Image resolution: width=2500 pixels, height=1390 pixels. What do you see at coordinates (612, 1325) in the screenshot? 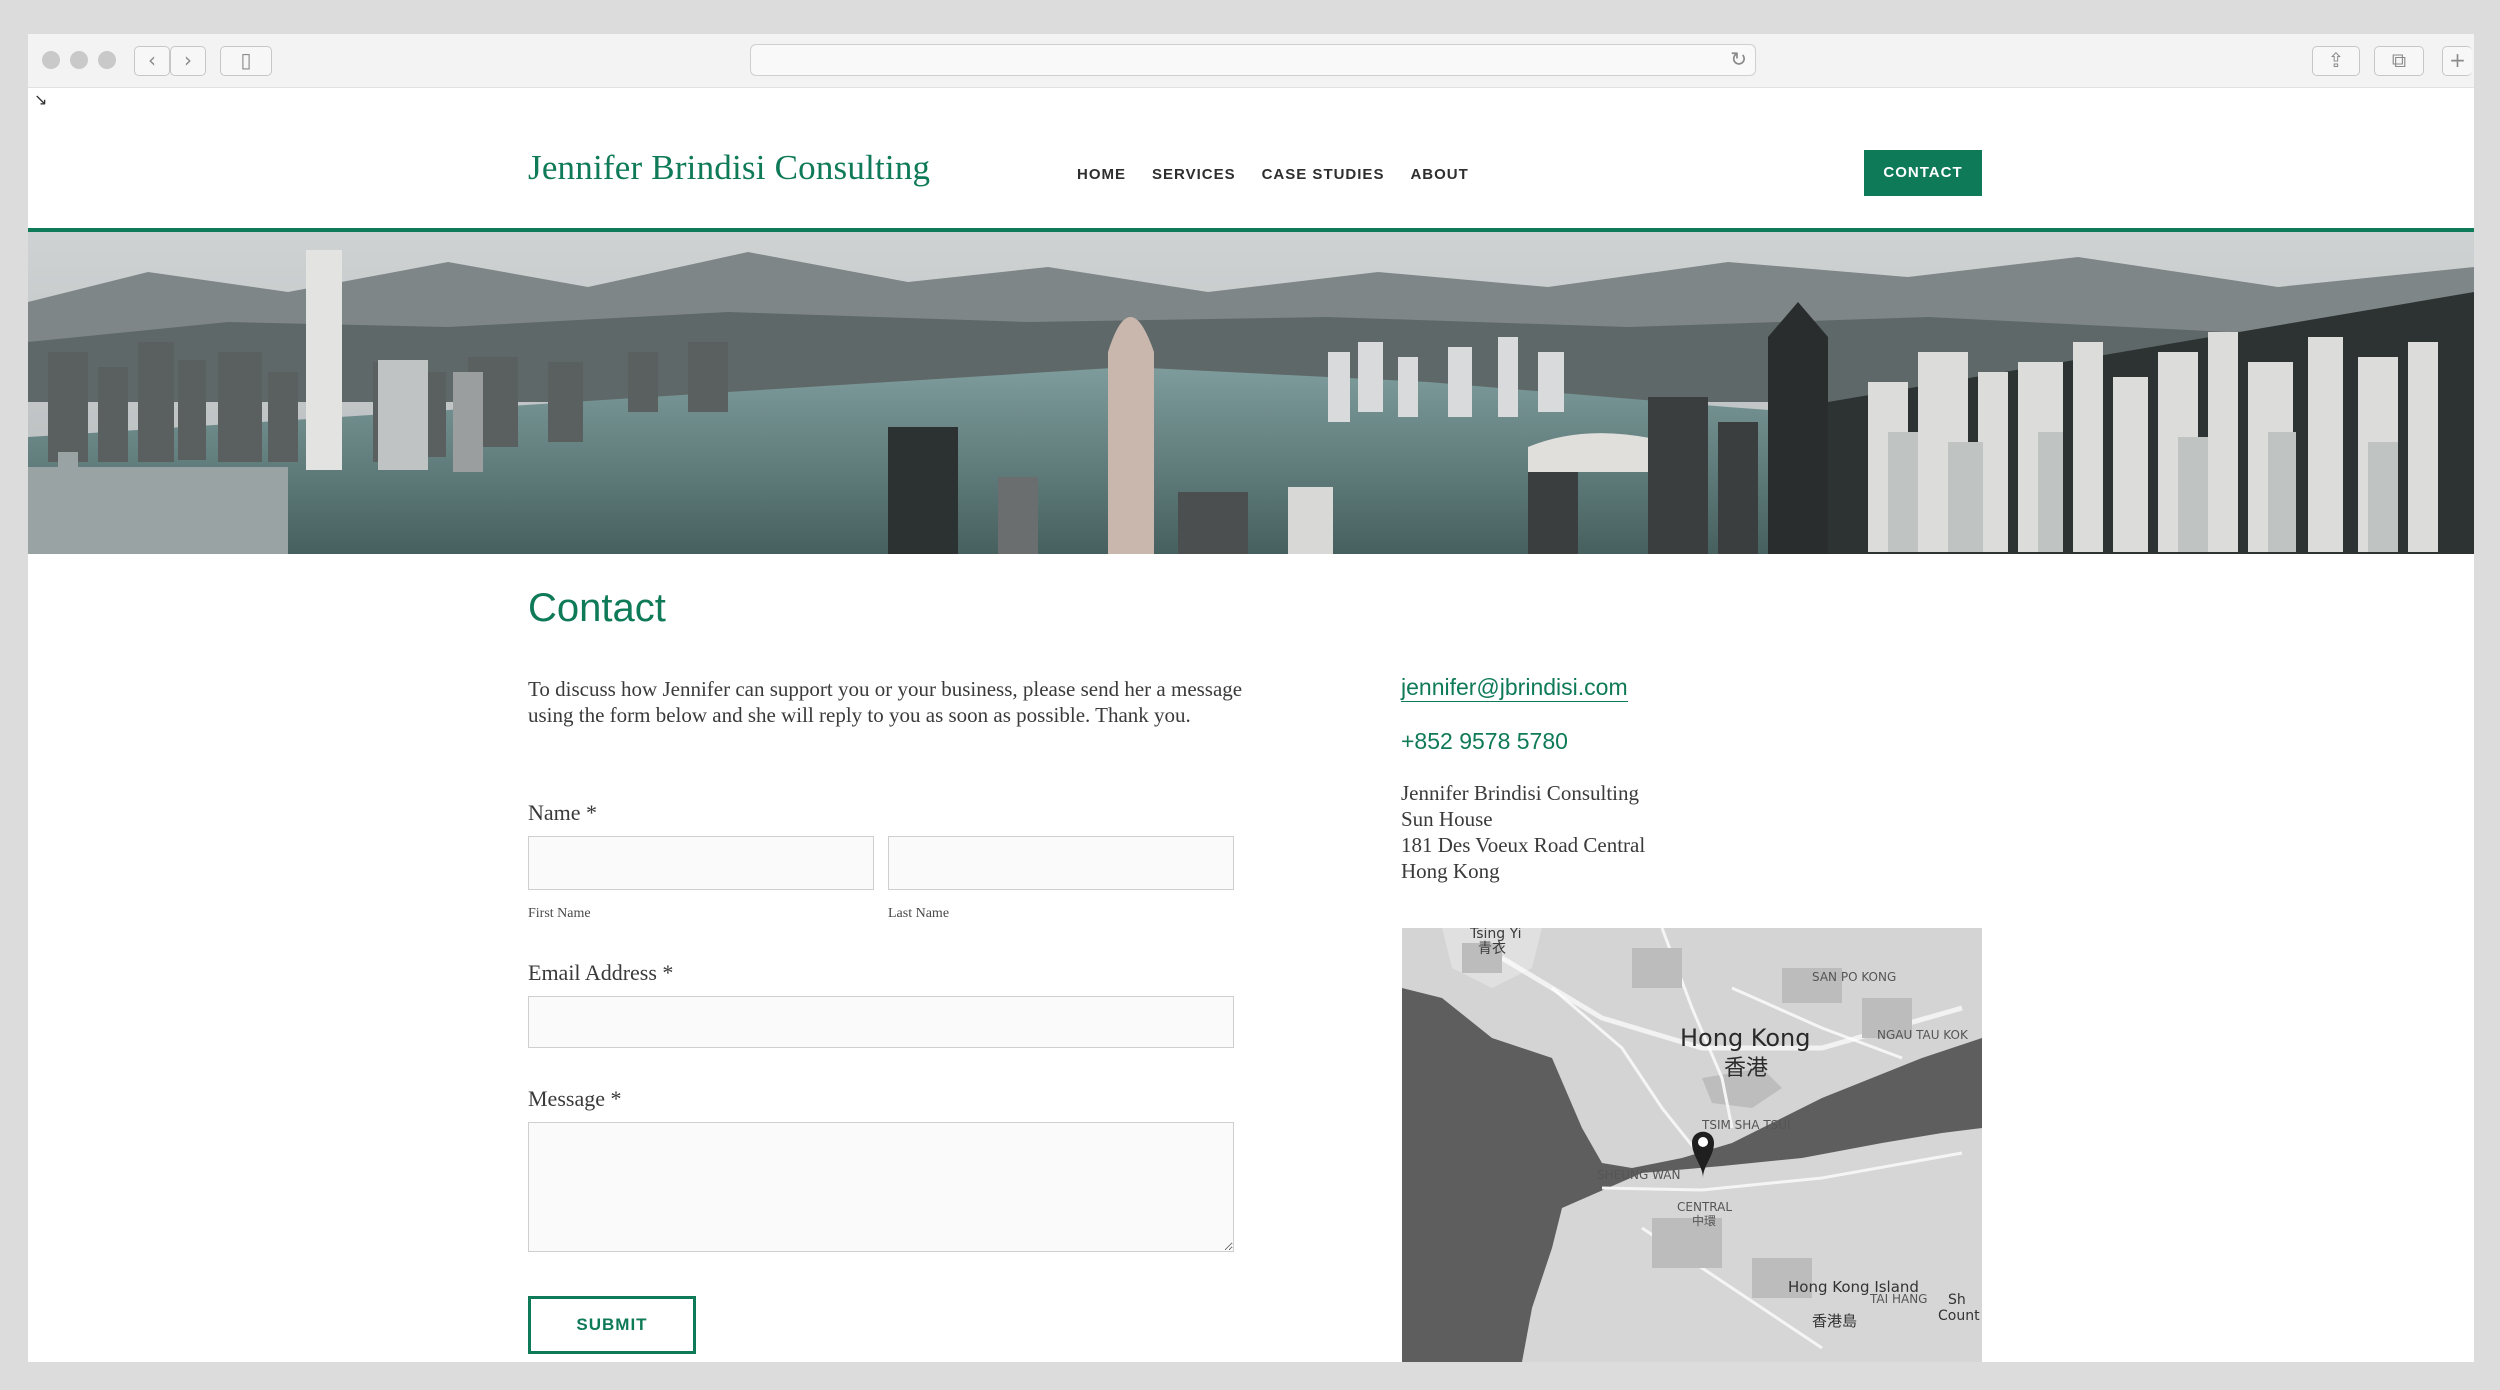
I see `submit-button: SUBMIT` at bounding box center [612, 1325].